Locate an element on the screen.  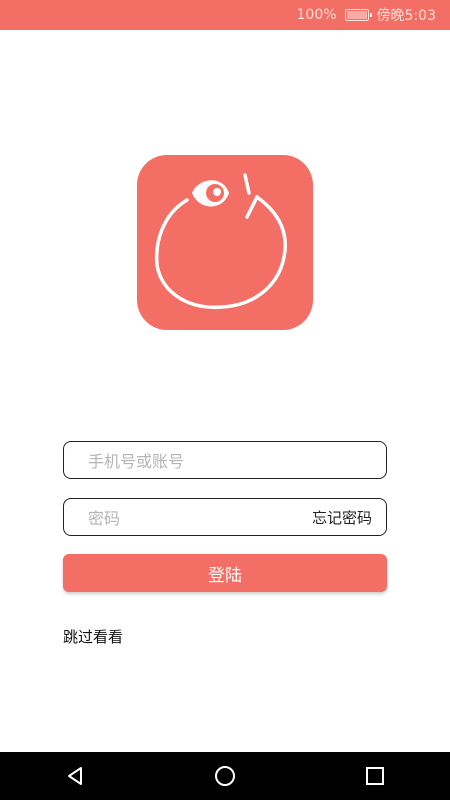
app-logo is located at coordinates (225, 242).